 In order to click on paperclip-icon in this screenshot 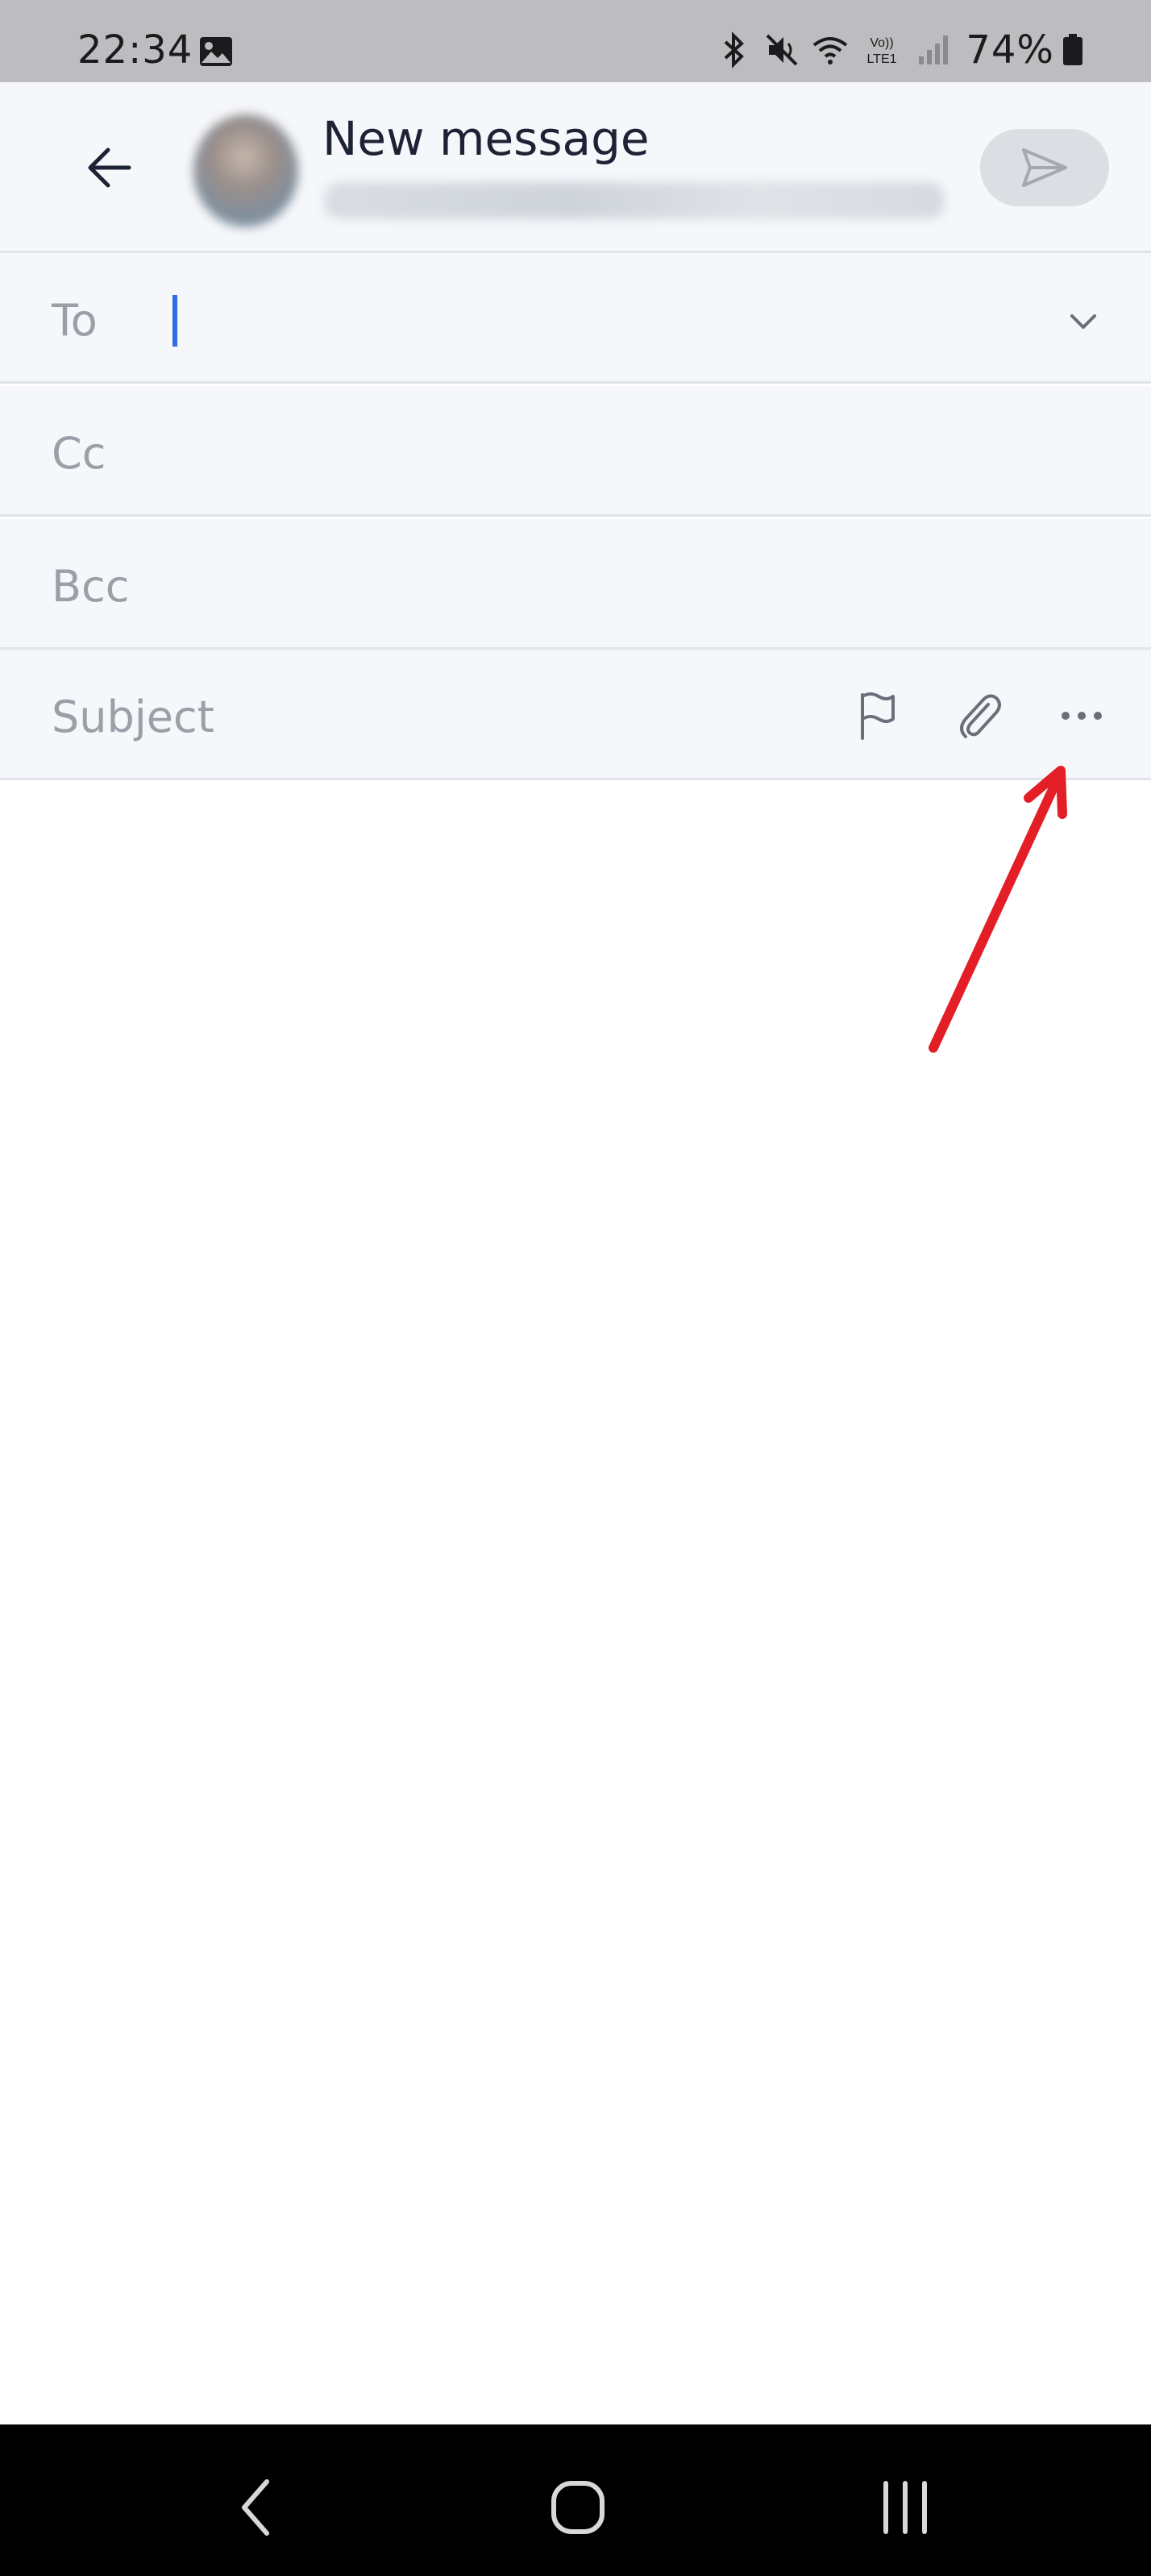, I will do `click(981, 716)`.